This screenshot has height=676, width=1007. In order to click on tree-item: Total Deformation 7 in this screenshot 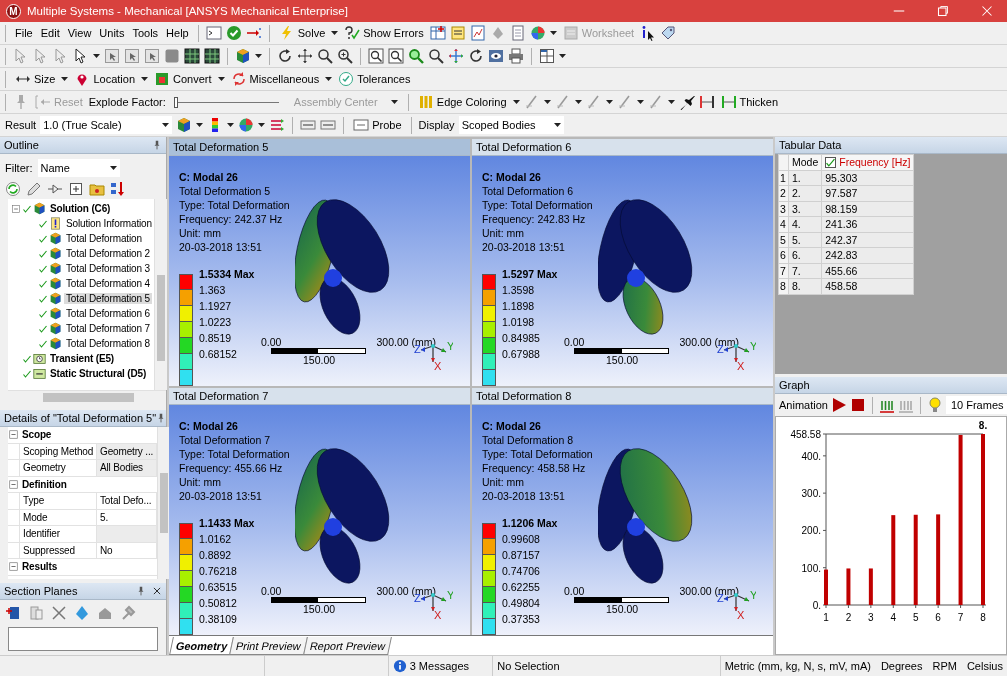, I will do `click(108, 328)`.